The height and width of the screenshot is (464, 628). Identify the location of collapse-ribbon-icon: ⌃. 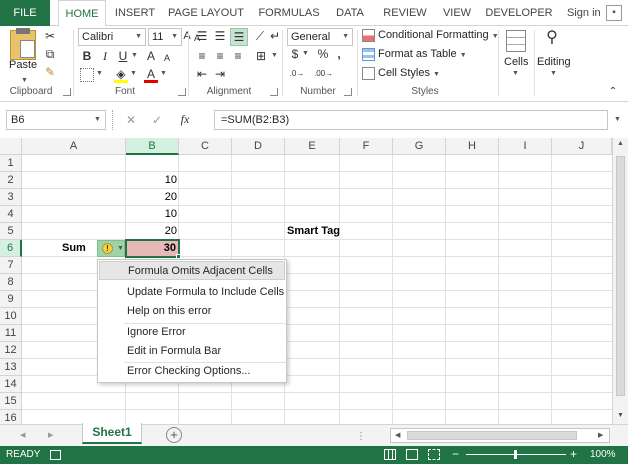
(613, 92).